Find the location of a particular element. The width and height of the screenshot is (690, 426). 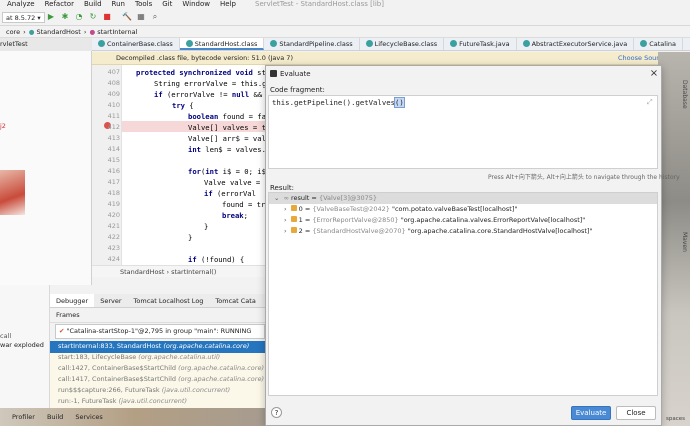

menu-run: Run is located at coordinates (118, 4).